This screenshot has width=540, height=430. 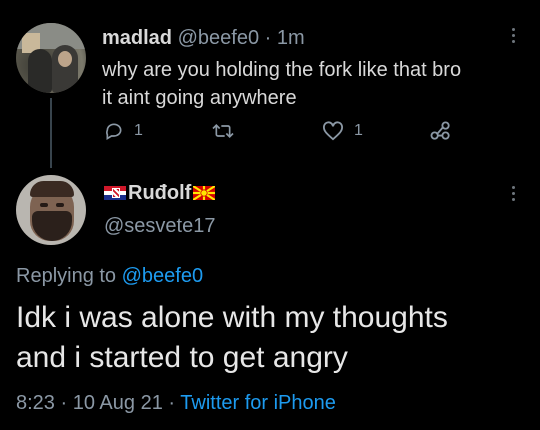 What do you see at coordinates (182, 357) in the screenshot?
I see `focal-text-line-2: and i started to get angry` at bounding box center [182, 357].